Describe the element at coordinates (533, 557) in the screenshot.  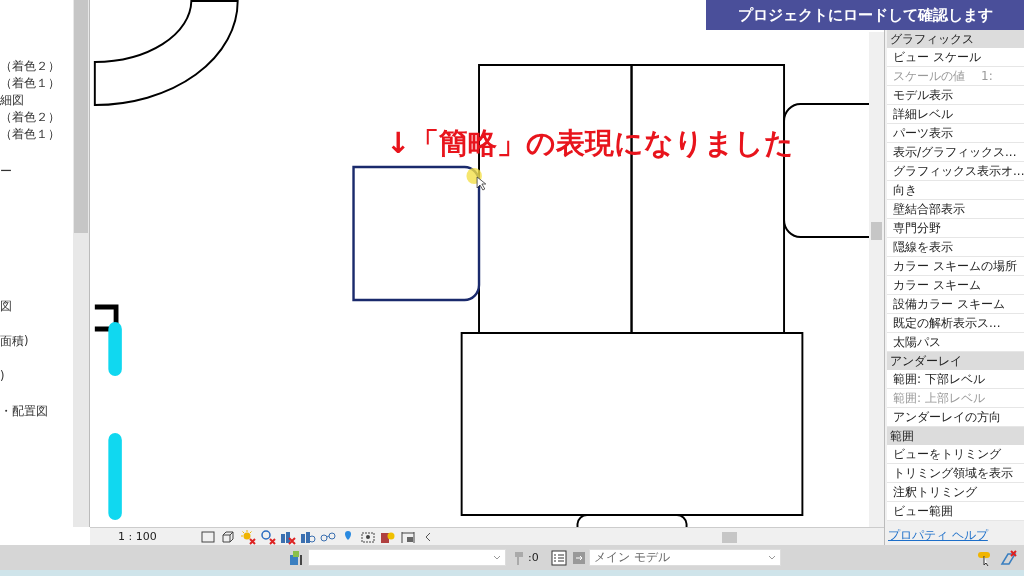
I see `count-label: :0` at that location.